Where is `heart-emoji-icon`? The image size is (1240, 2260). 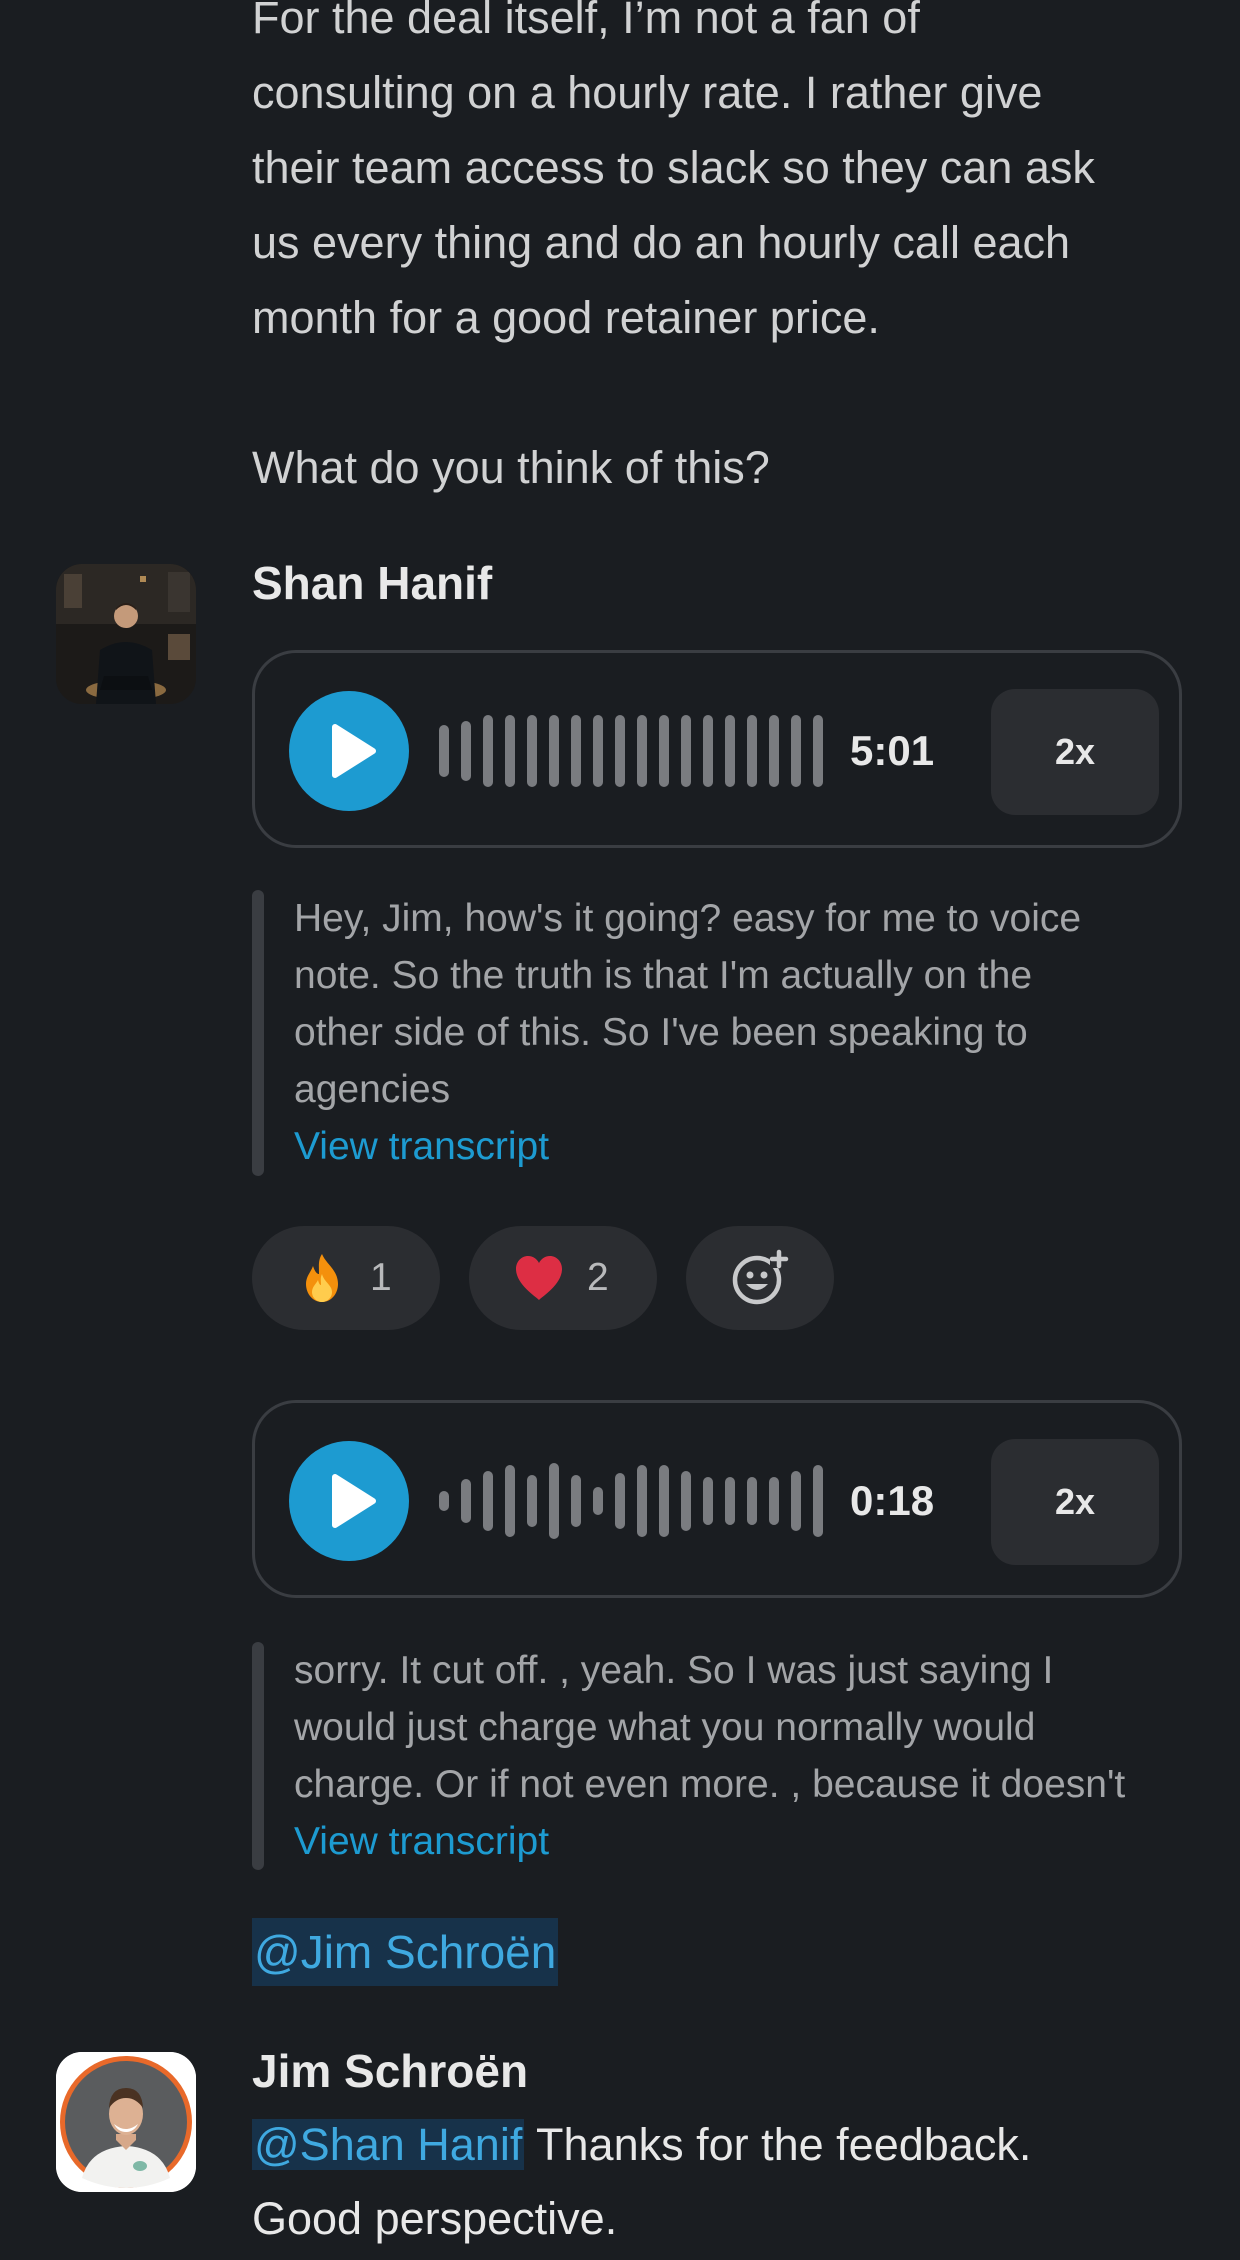
heart-emoji-icon is located at coordinates (539, 1278).